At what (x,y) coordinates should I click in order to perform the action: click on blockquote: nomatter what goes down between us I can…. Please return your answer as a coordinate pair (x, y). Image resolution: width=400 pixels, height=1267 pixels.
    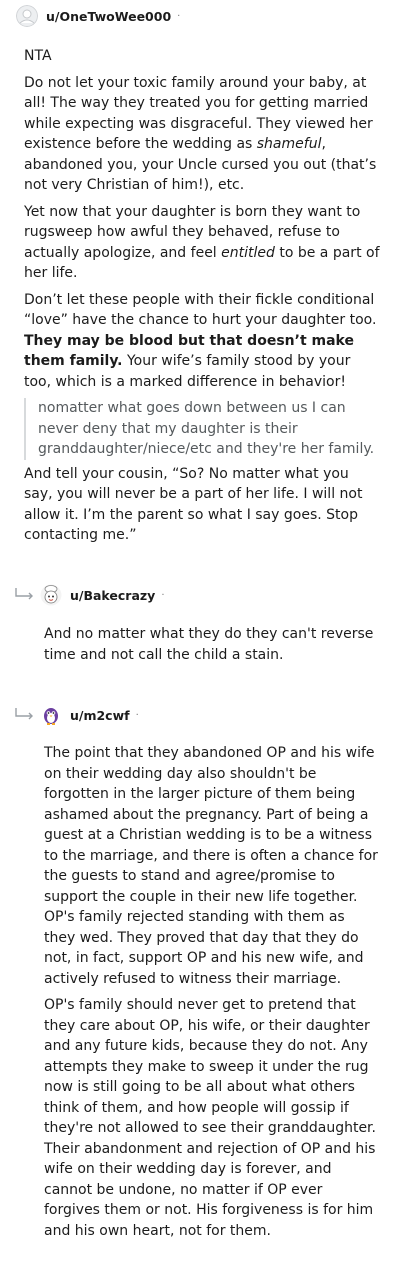
    Looking at the image, I should click on (202, 429).